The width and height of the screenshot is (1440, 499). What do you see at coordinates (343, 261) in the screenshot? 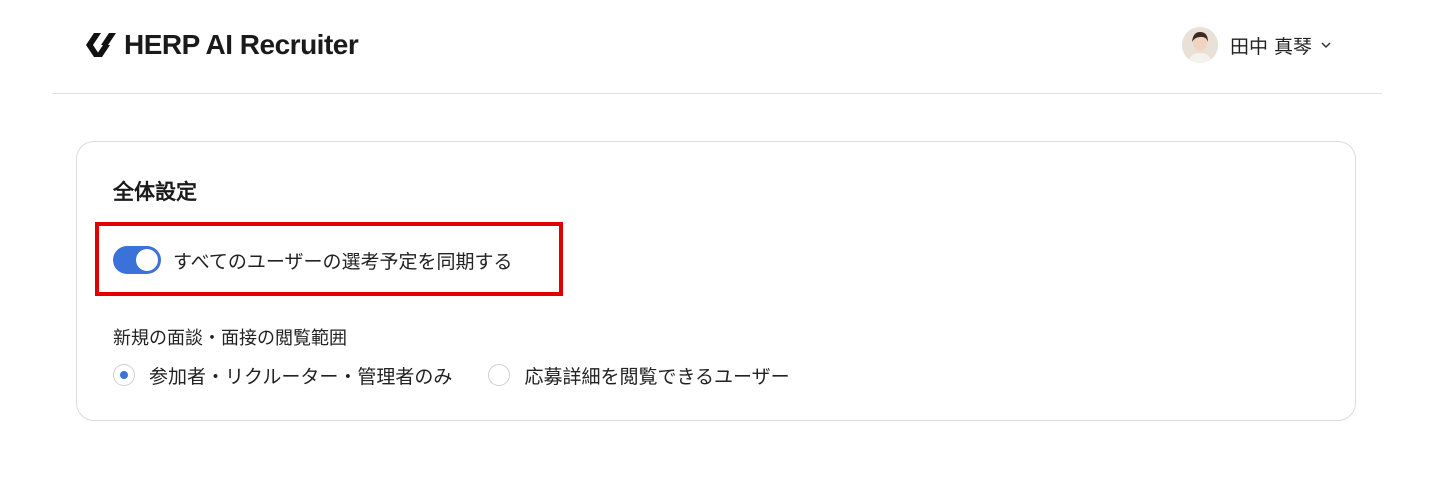
I see `sync-schedule-label: すべてのユーザーの選考予定を同期する` at bounding box center [343, 261].